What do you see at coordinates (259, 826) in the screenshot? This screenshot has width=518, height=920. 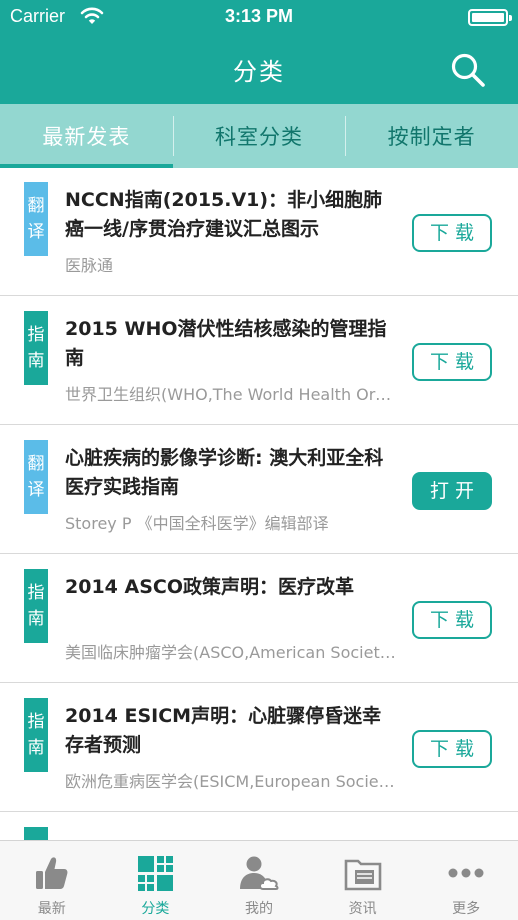 I see `list-item: 指南` at bounding box center [259, 826].